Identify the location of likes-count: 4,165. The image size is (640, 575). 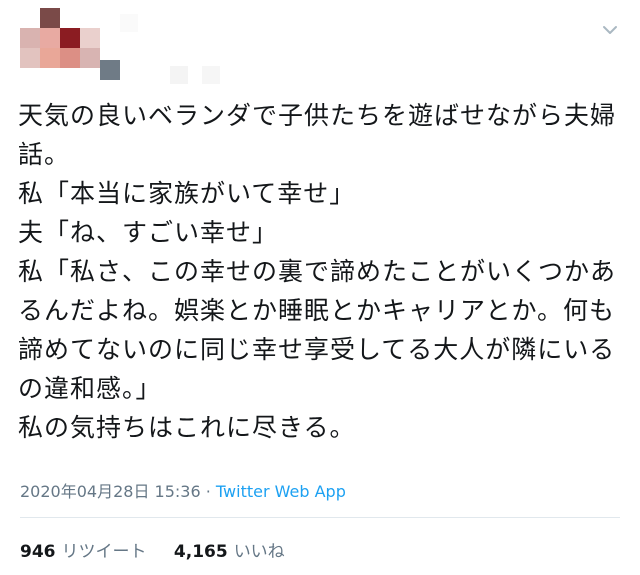
(200, 552).